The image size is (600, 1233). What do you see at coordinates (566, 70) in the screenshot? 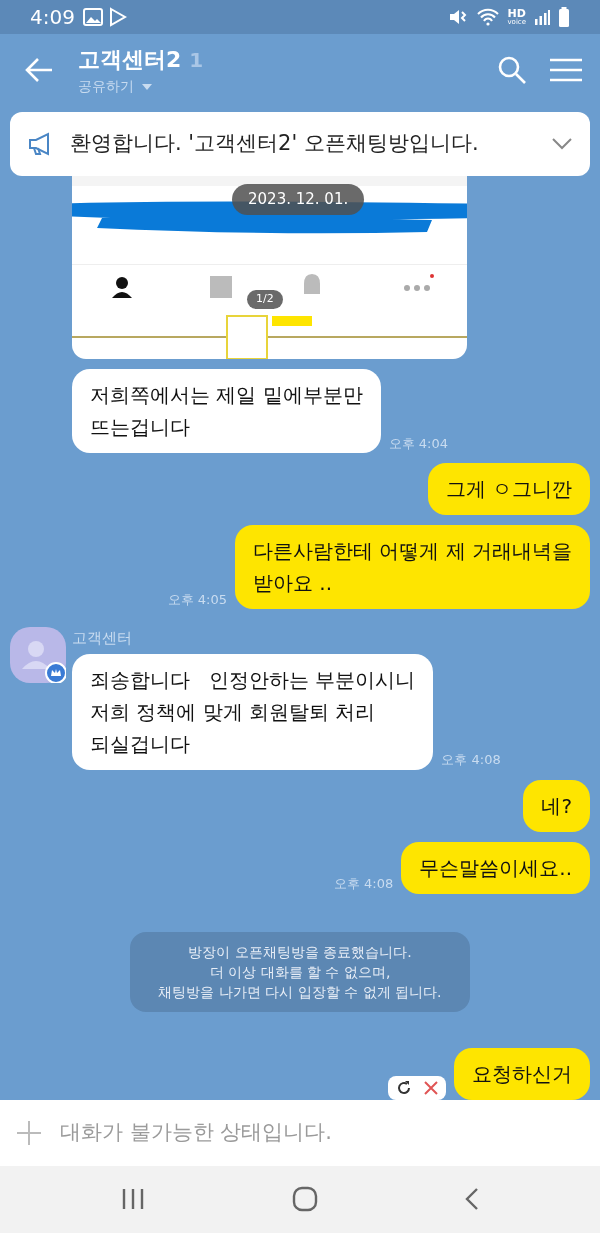
I see `menu-icon` at bounding box center [566, 70].